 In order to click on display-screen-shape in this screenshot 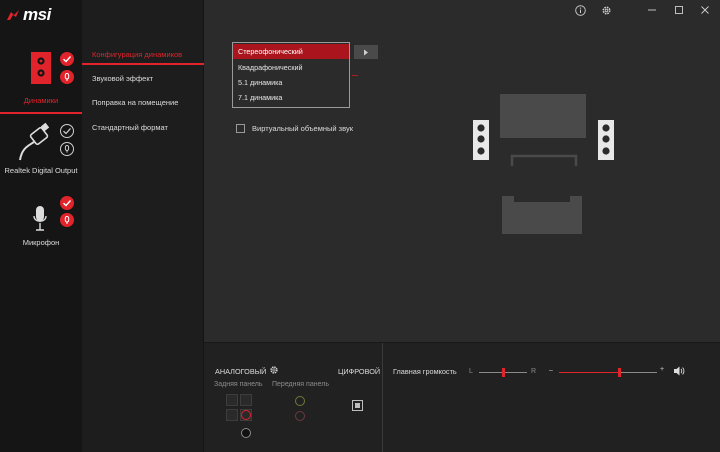, I will do `click(543, 116)`.